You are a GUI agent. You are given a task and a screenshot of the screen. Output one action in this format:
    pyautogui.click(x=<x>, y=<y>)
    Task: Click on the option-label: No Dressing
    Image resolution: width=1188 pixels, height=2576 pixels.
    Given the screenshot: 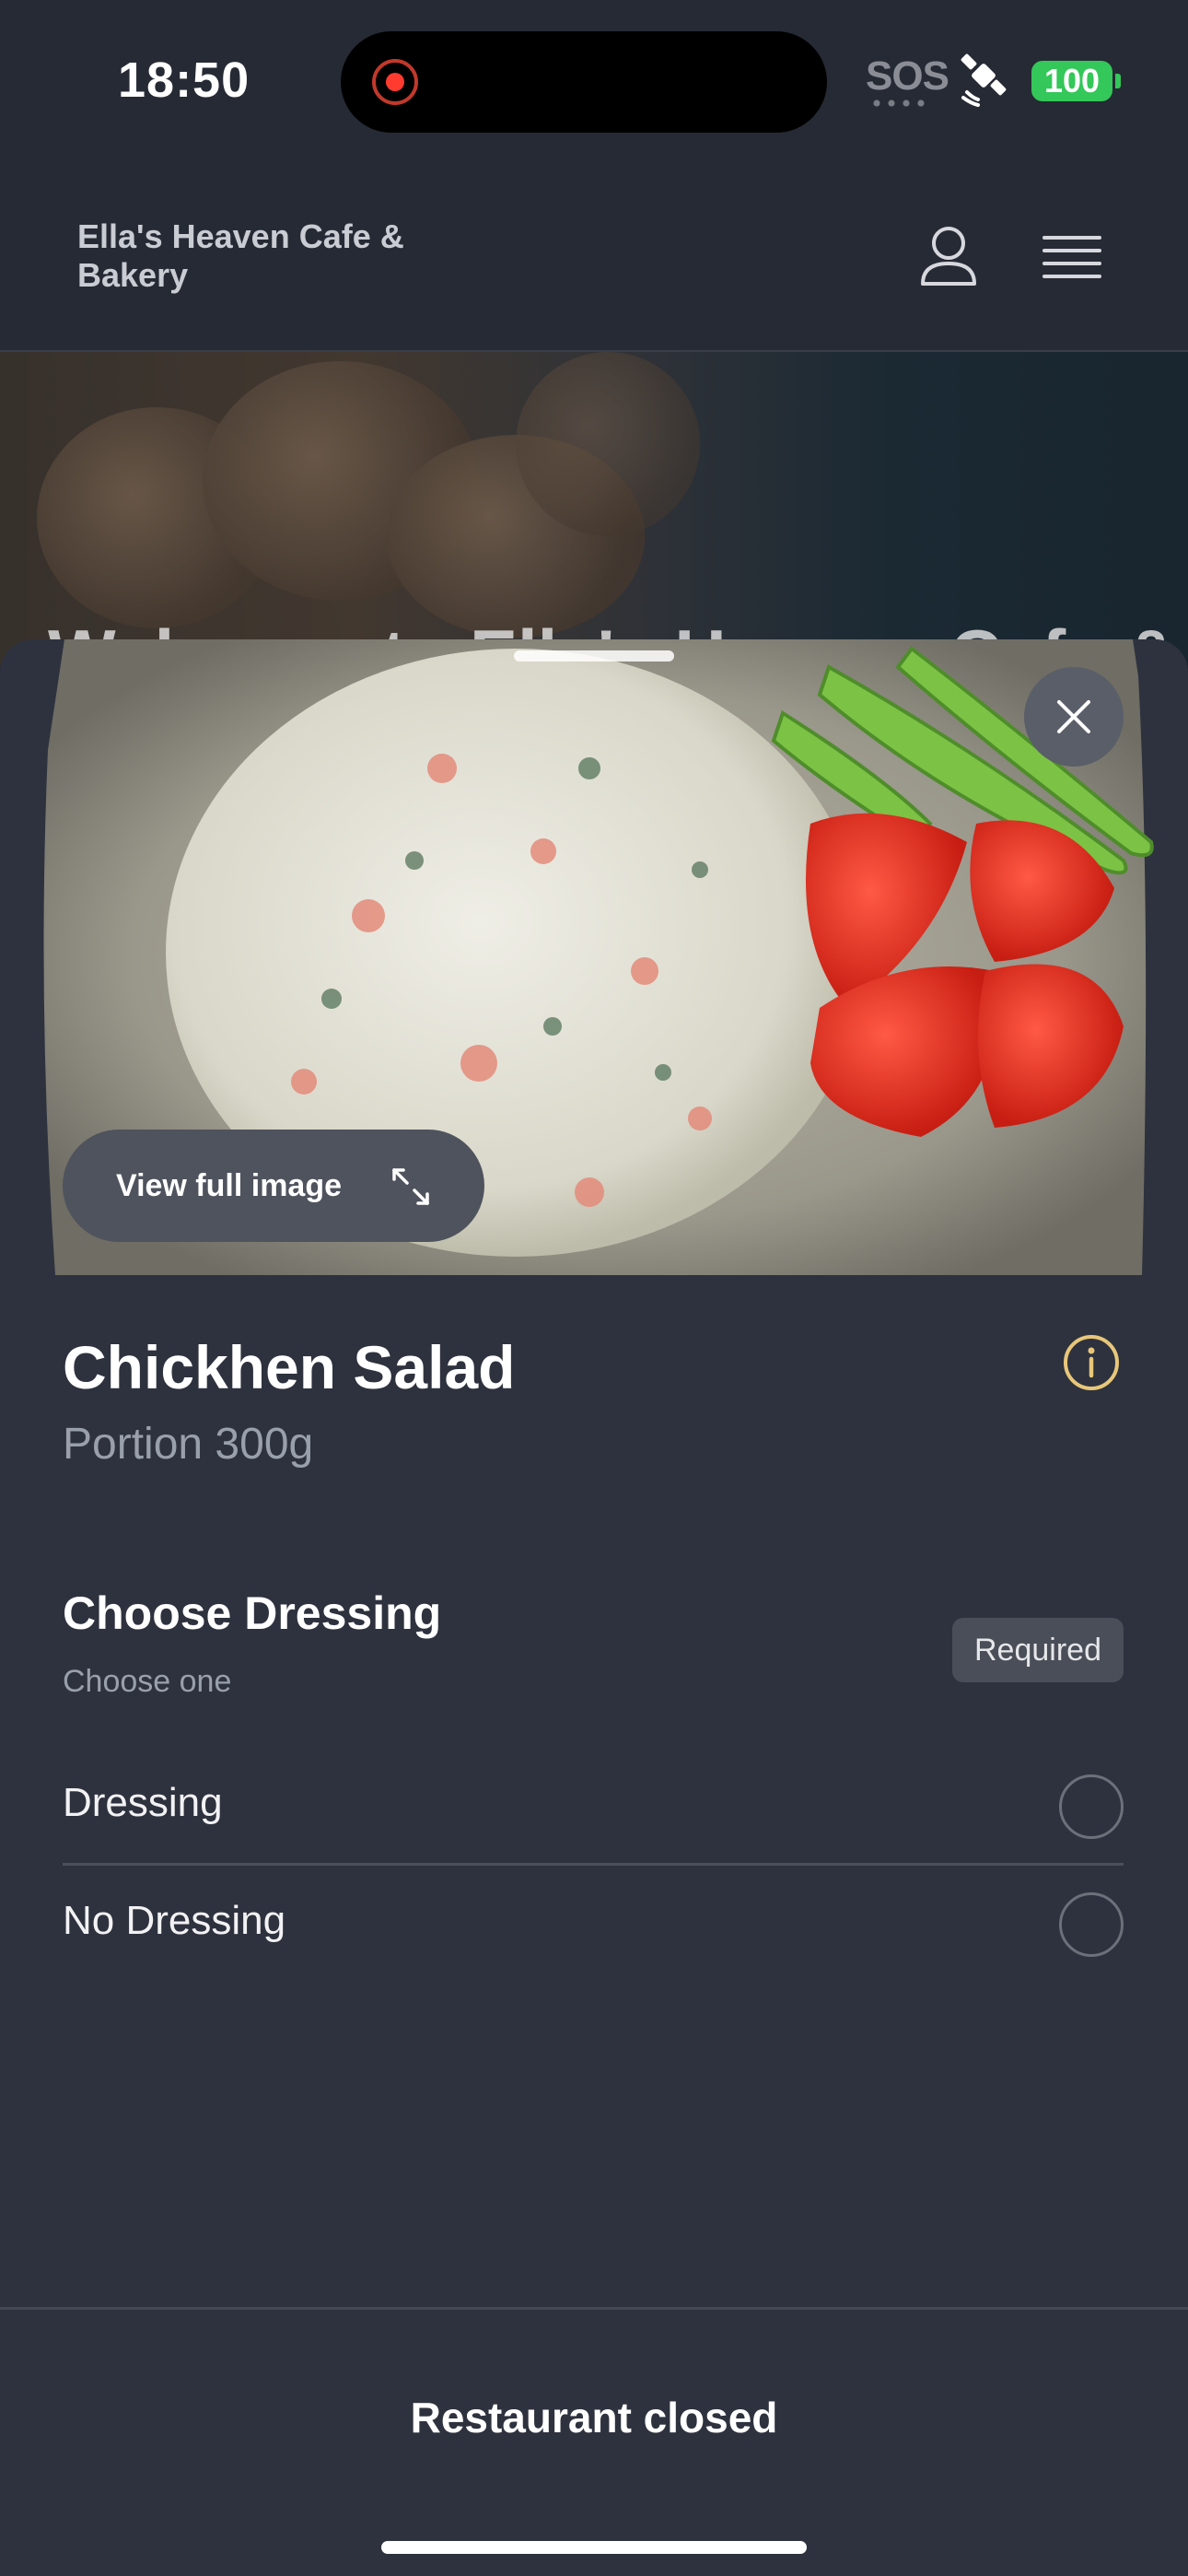 What is the action you would take?
    pyautogui.click(x=174, y=1920)
    